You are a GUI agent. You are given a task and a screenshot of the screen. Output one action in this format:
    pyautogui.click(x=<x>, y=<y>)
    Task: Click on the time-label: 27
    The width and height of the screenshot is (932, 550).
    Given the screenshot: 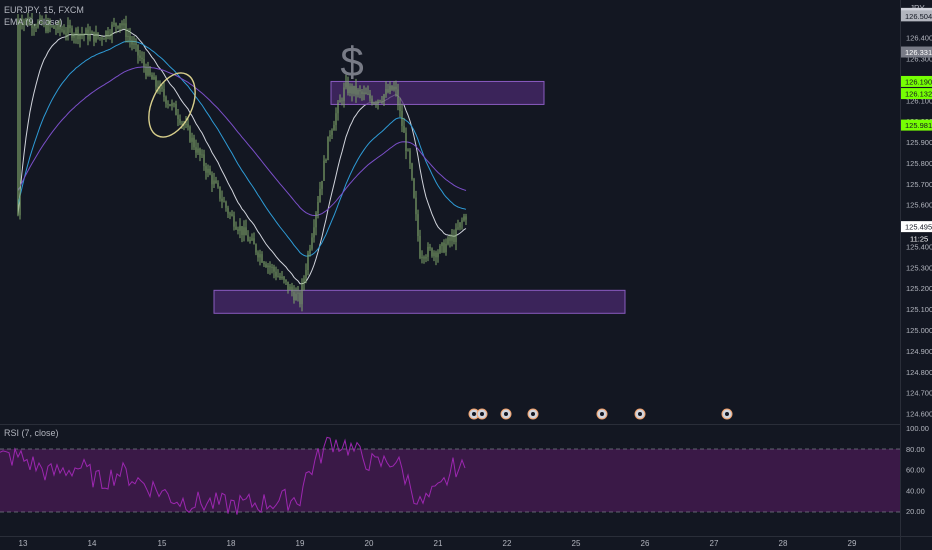 What is the action you would take?
    pyautogui.click(x=714, y=543)
    